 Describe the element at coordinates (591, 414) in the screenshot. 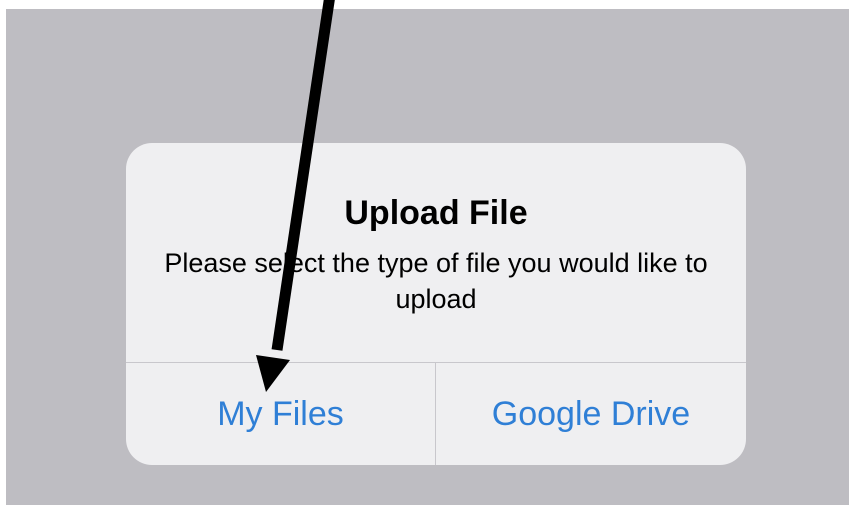

I see `google-drive-button: Google Drive` at that location.